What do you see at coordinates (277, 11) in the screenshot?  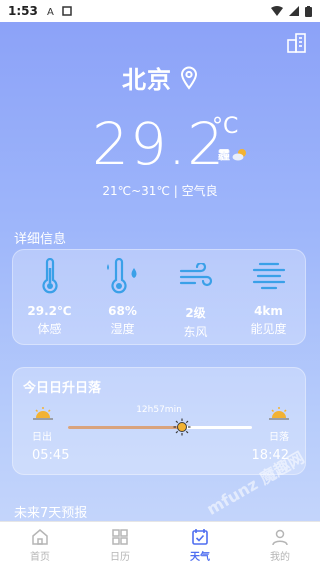 I see `wifi-icon` at bounding box center [277, 11].